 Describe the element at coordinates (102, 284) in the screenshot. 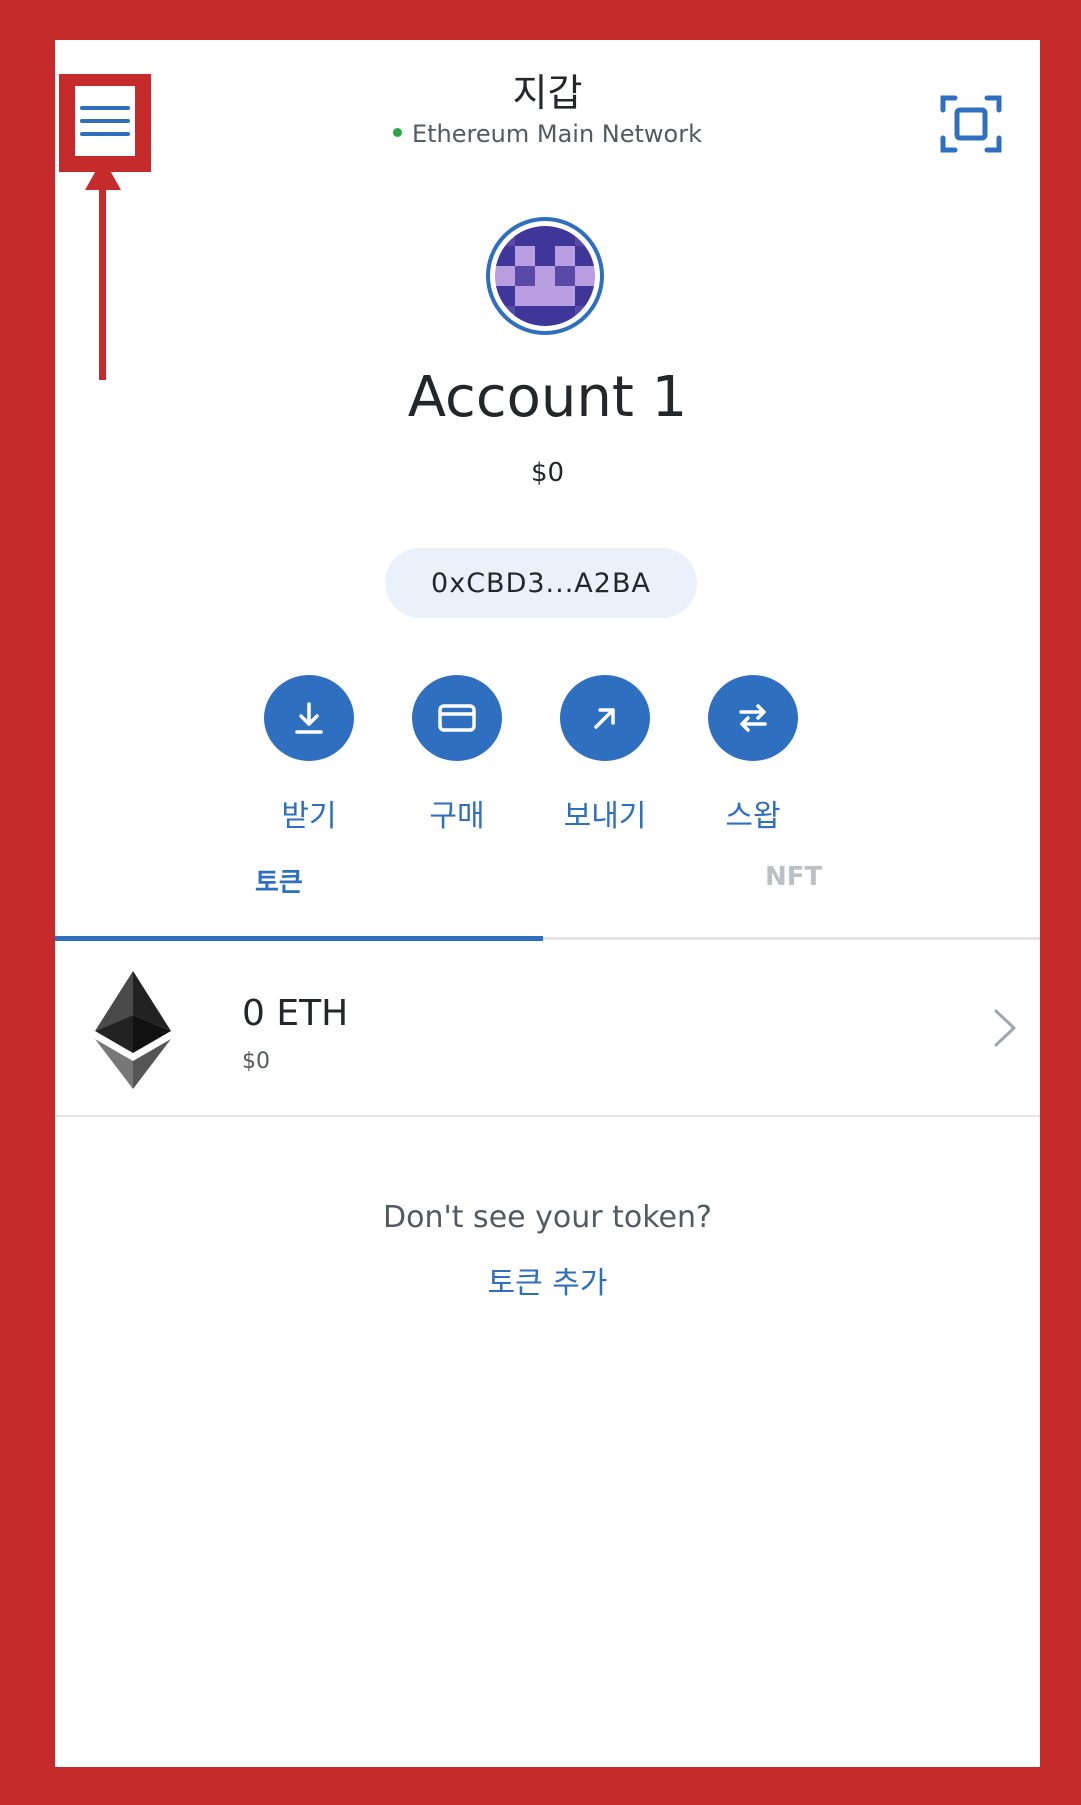

I see `annotation-arrow` at that location.